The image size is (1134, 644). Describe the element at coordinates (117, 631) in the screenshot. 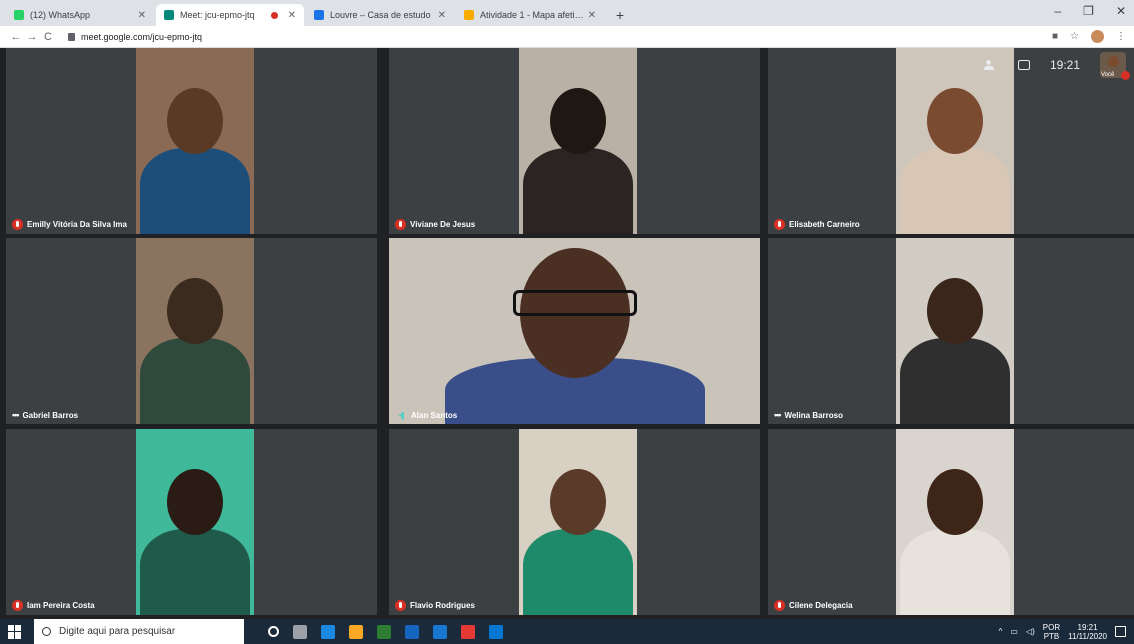

I see `search-placeholder: Digite aqui para pesquisar` at that location.